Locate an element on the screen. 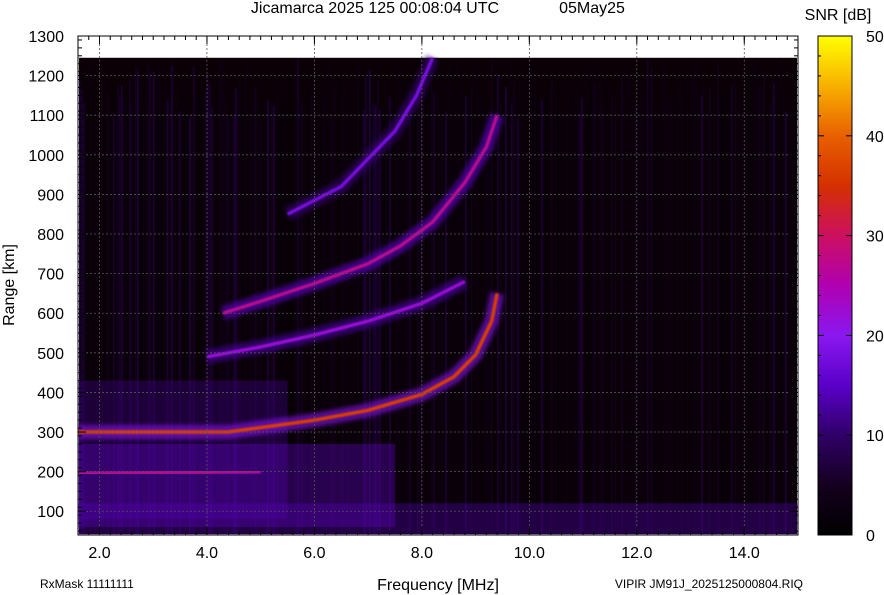 The image size is (884, 595). y-tick-label: 700 is located at coordinates (50, 275).